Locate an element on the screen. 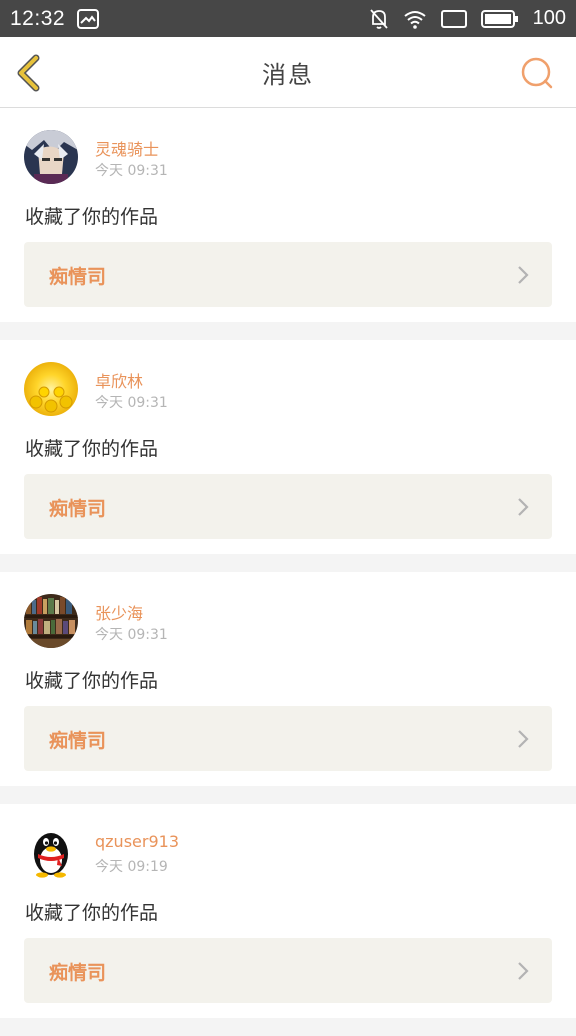 The height and width of the screenshot is (1036, 576). search-button is located at coordinates (537, 73).